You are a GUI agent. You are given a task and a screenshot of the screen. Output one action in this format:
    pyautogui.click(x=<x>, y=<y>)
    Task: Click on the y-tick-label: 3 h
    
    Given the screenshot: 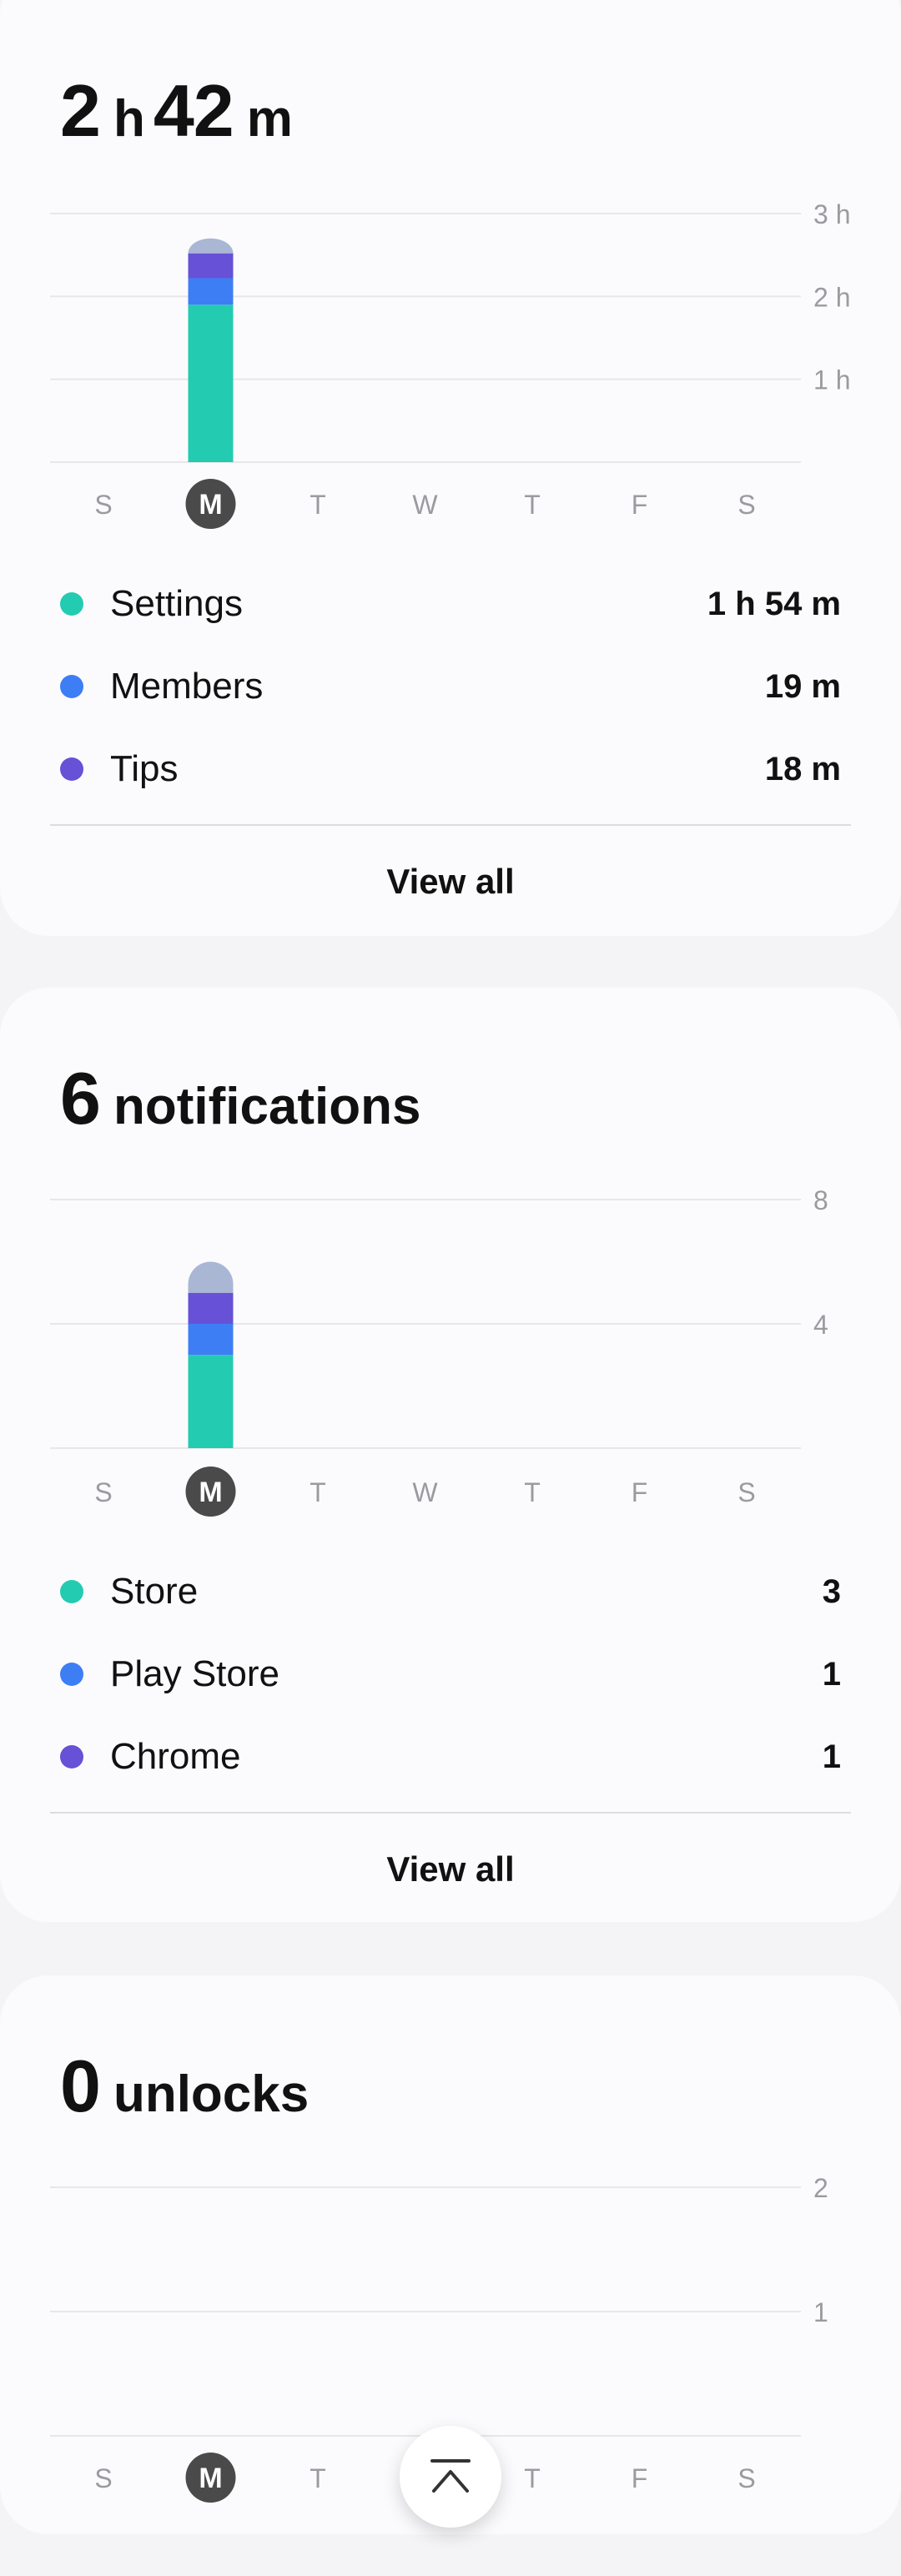 What is the action you would take?
    pyautogui.click(x=831, y=214)
    